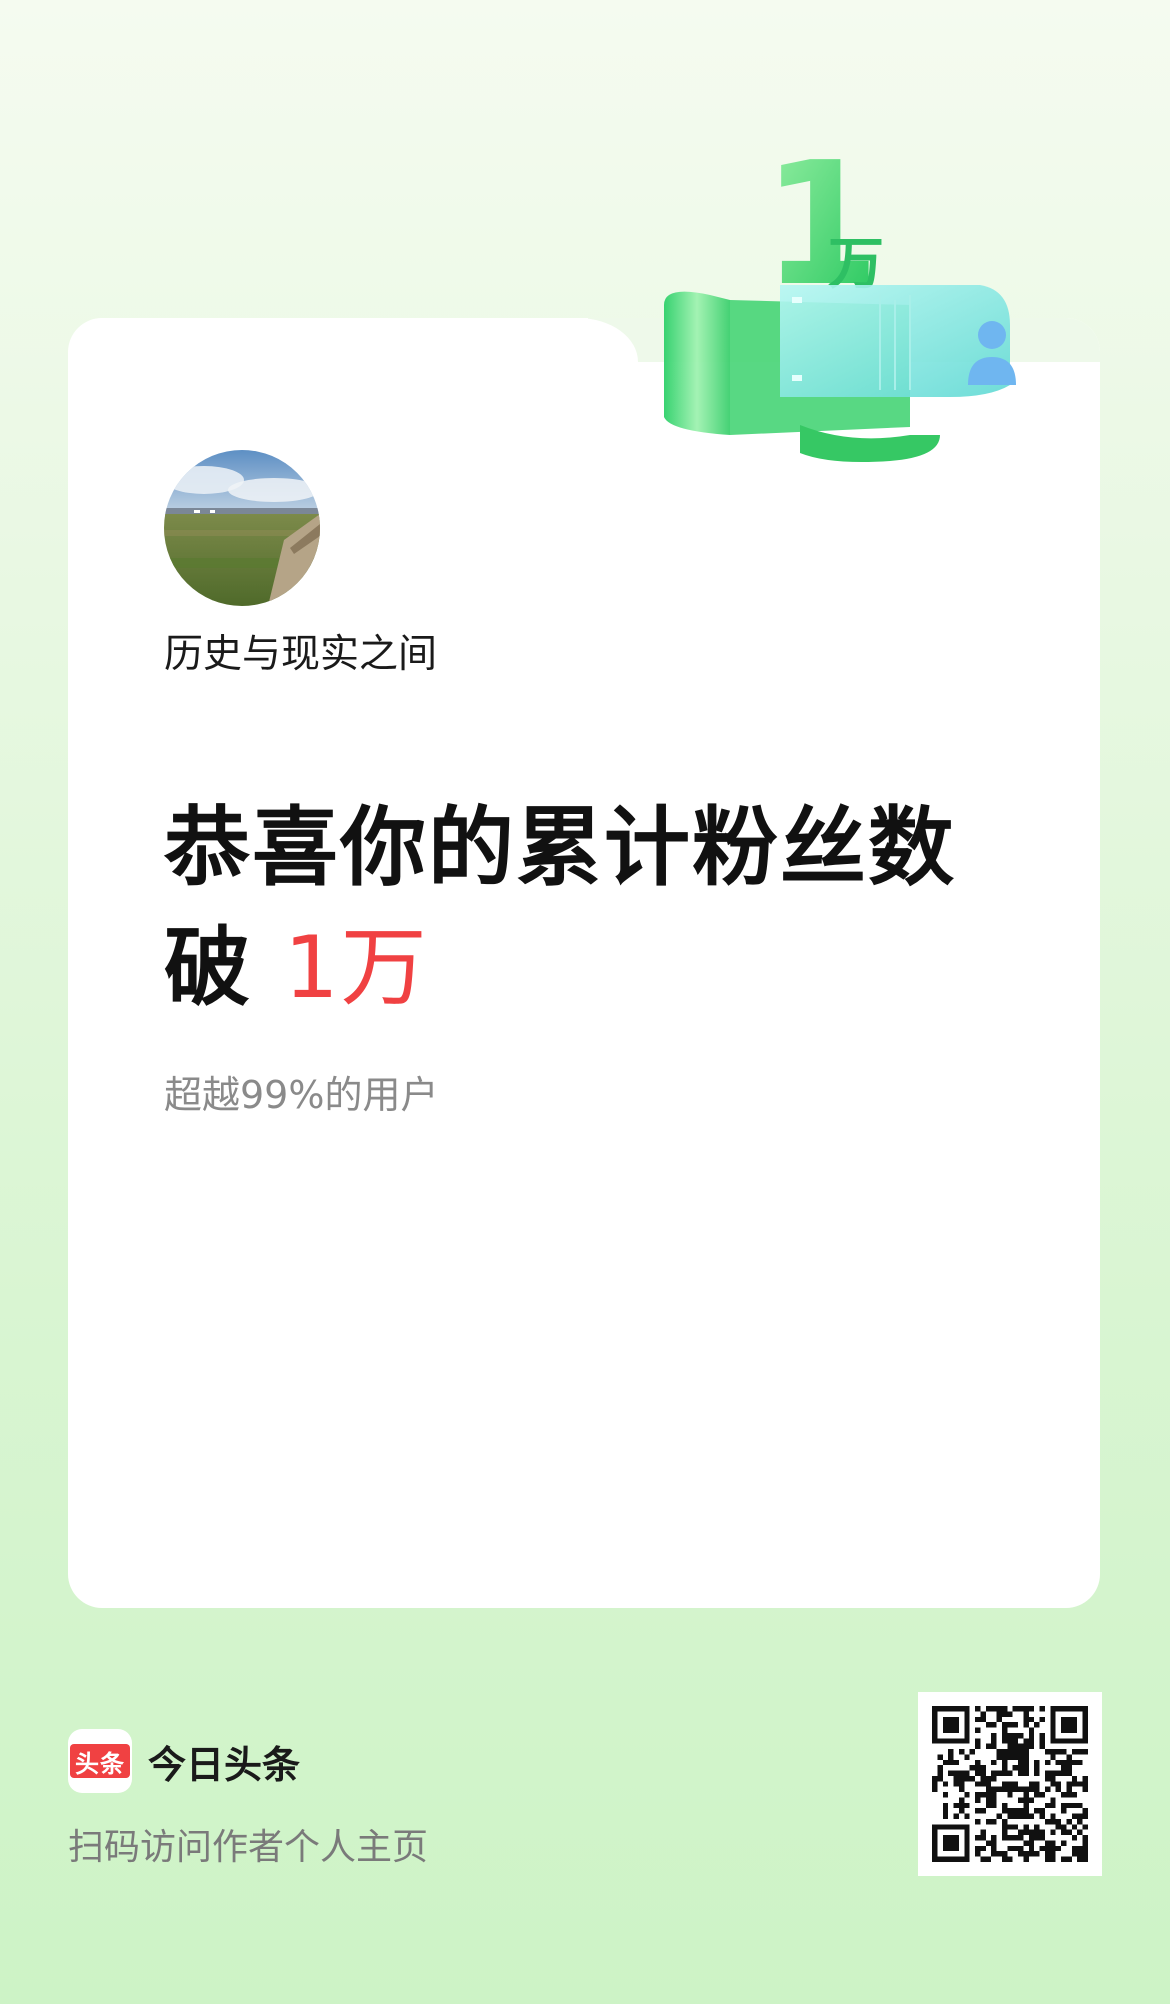  I want to click on headline-value: 1万, so click(356, 968).